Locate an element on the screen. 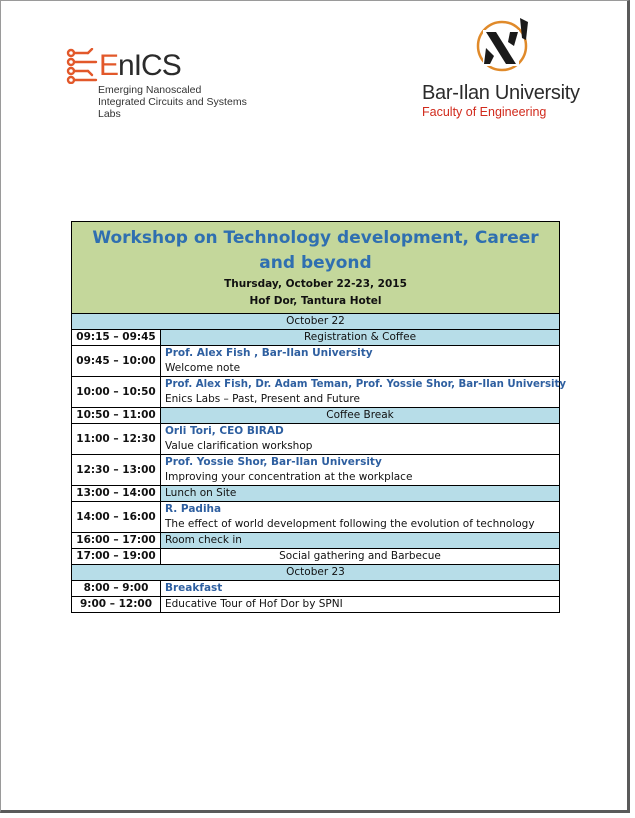 The height and width of the screenshot is (818, 635). session-title: Room check in is located at coordinates (360, 540).